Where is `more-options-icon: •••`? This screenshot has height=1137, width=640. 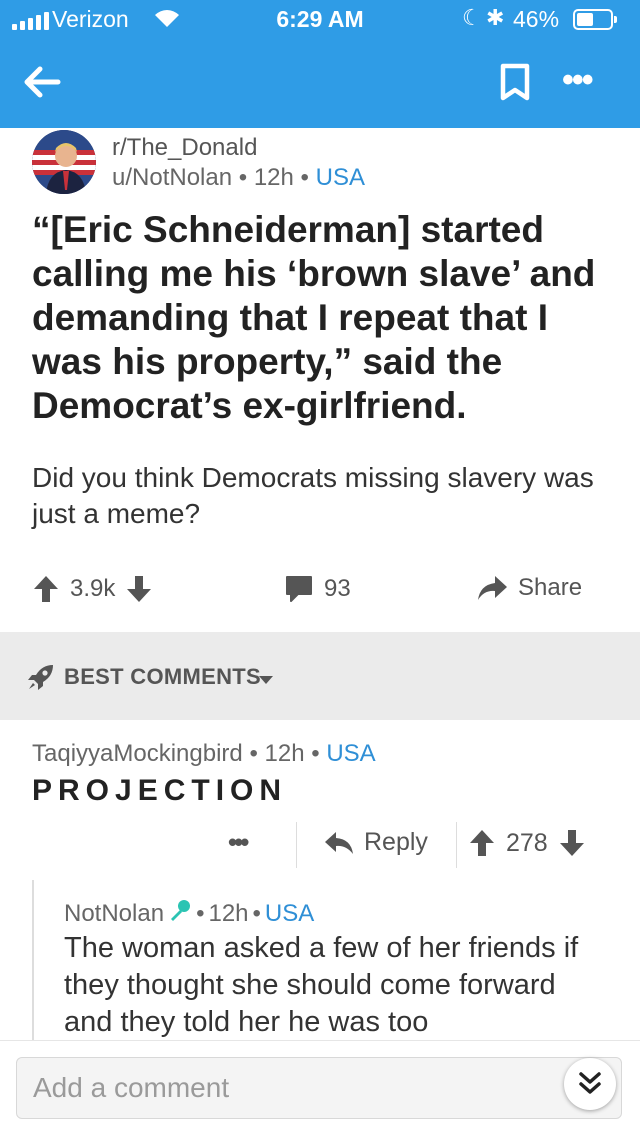
more-options-icon: ••• is located at coordinates (578, 80).